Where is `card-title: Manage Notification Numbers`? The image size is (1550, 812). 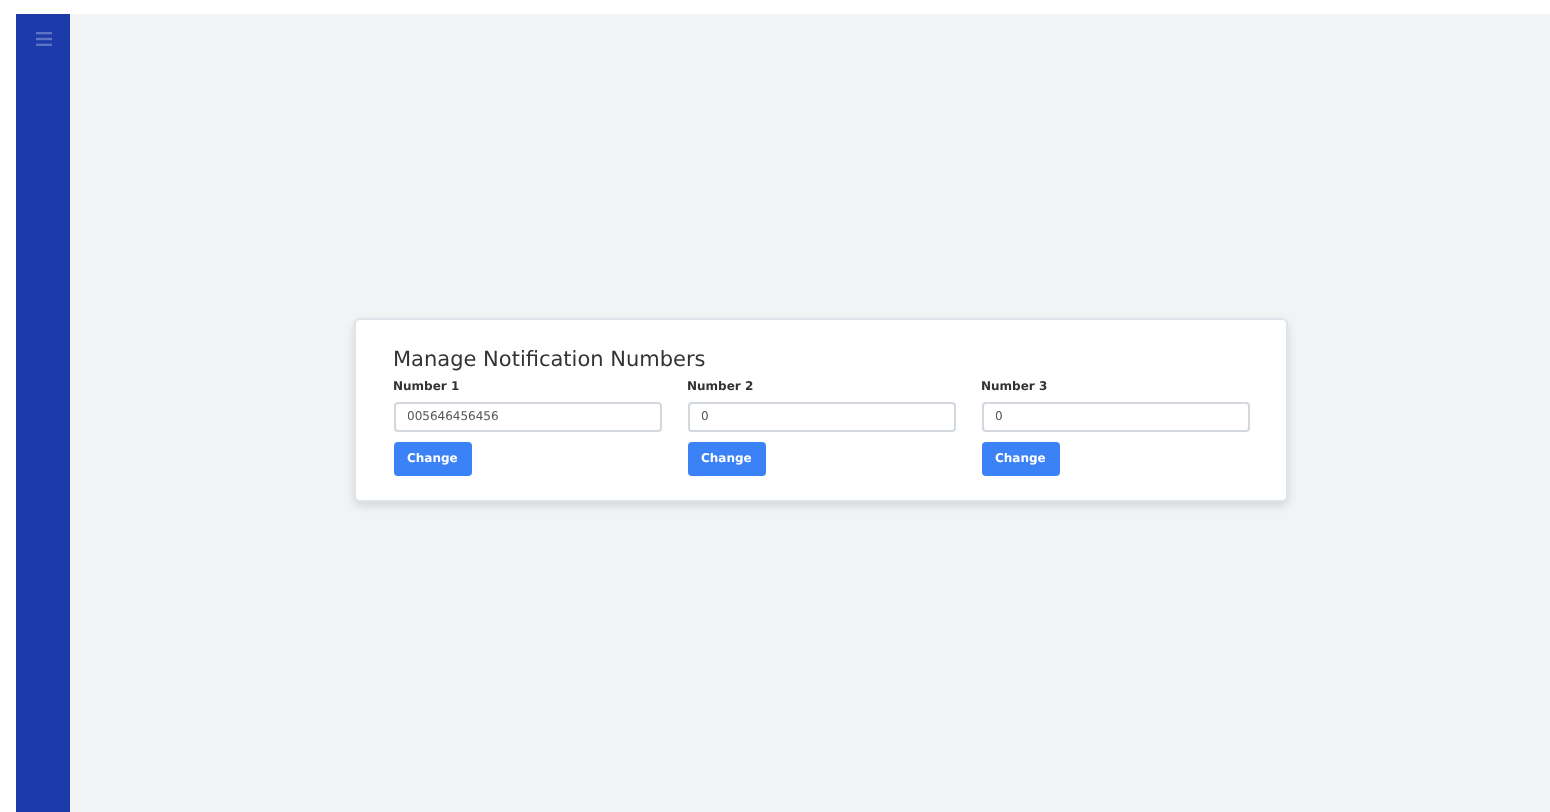
card-title: Manage Notification Numbers is located at coordinates (550, 359).